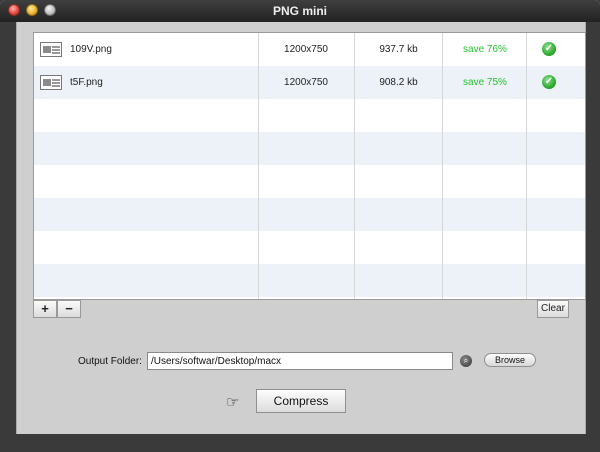 Image resolution: width=600 pixels, height=452 pixels. What do you see at coordinates (69, 309) in the screenshot?
I see `remove-file-button: −` at bounding box center [69, 309].